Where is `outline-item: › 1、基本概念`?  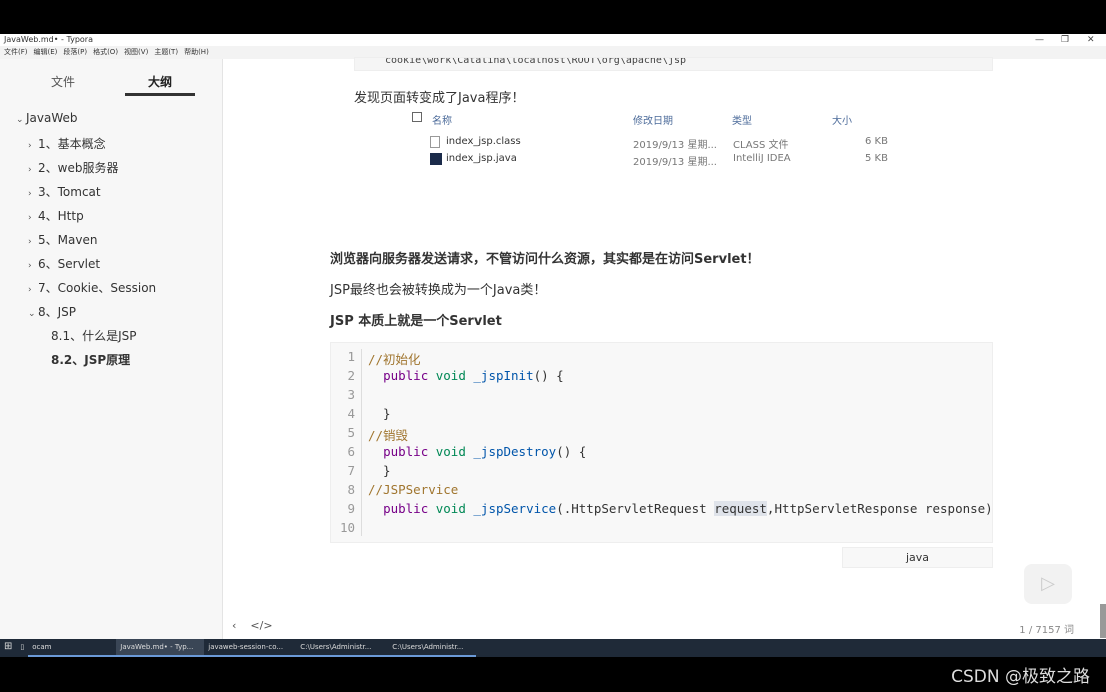 outline-item: › 1、基本概念 is located at coordinates (67, 143).